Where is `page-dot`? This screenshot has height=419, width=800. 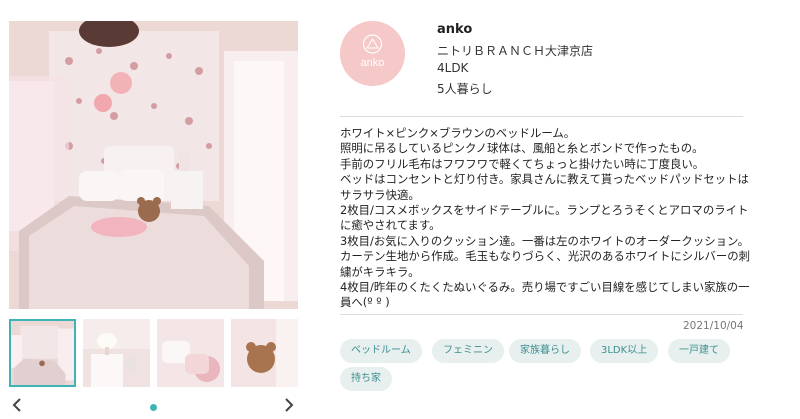 page-dot is located at coordinates (153, 407).